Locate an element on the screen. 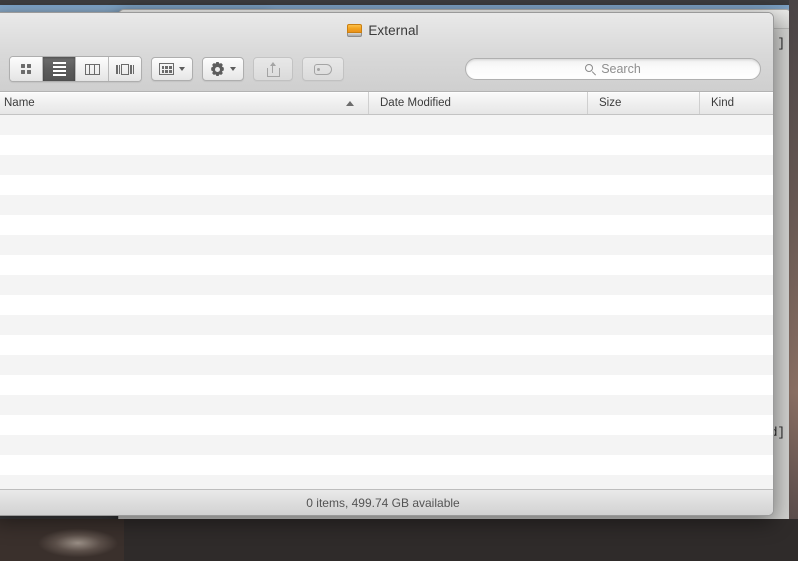 This screenshot has width=798, height=561. column-header-name-label: Name is located at coordinates (19, 103).